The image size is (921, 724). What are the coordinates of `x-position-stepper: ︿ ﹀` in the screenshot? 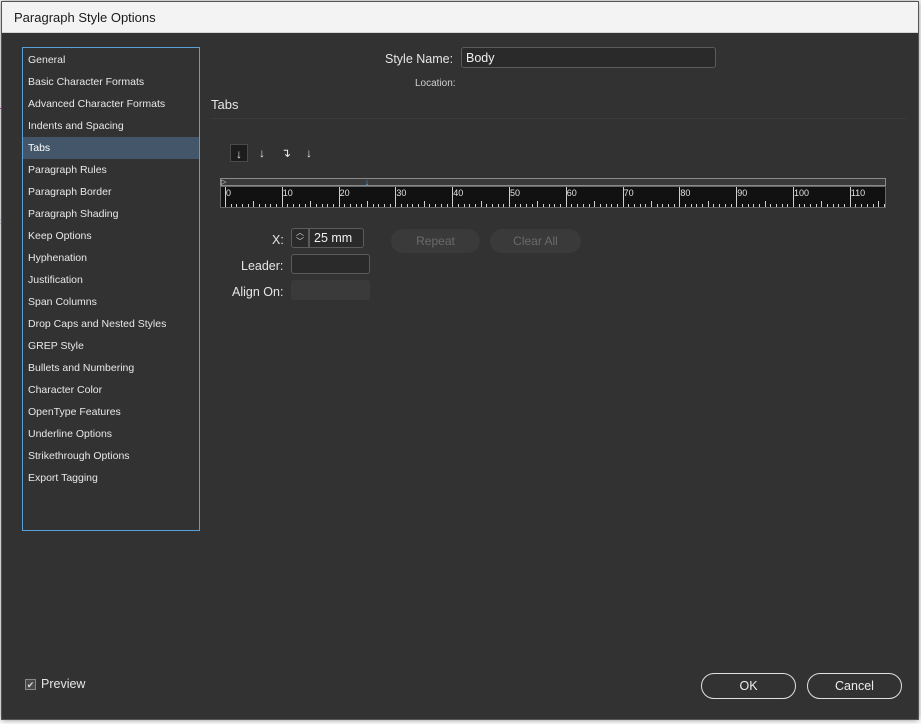 It's located at (300, 238).